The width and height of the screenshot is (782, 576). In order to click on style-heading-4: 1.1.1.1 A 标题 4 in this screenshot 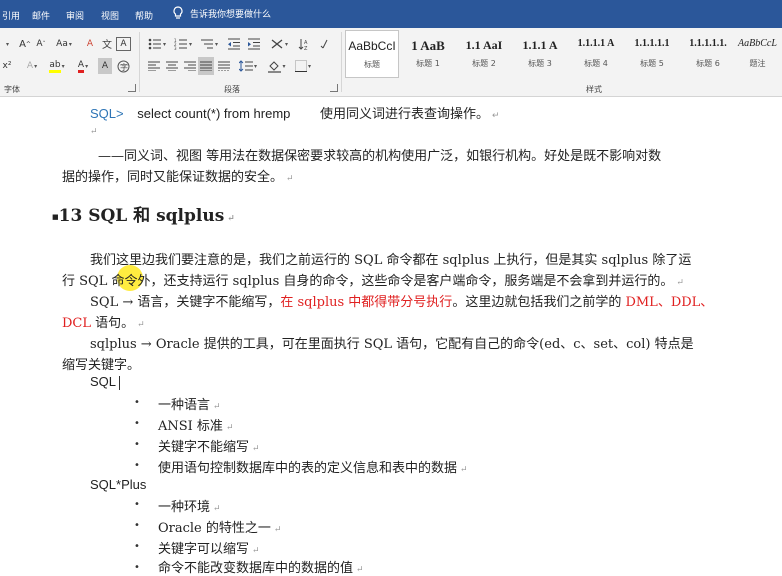, I will do `click(596, 54)`.